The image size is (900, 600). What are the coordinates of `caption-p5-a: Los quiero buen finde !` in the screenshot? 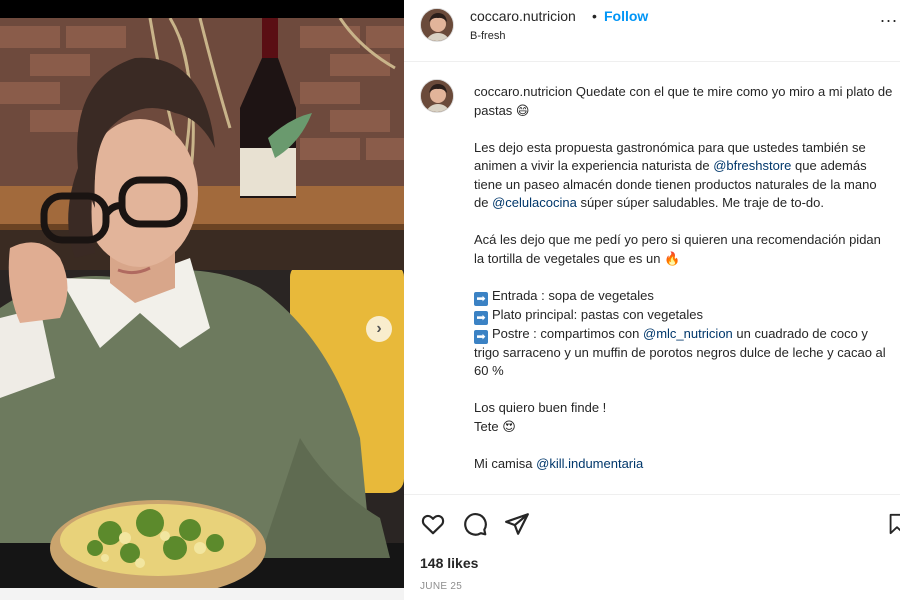 It's located at (540, 407).